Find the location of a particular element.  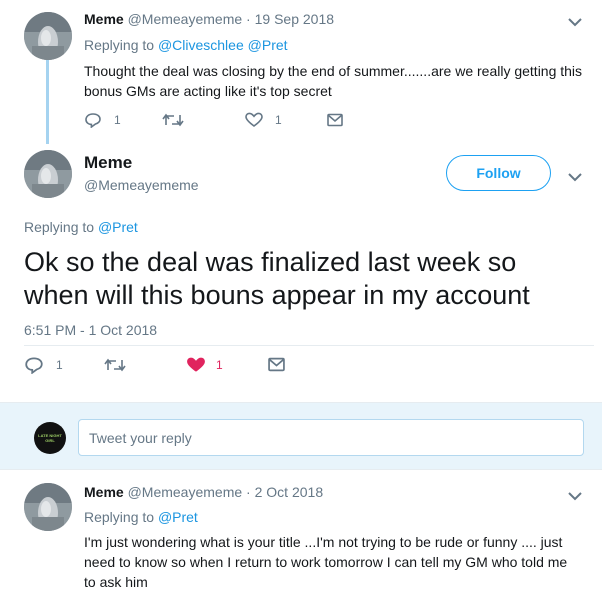

follow-button: Follow is located at coordinates (498, 173).